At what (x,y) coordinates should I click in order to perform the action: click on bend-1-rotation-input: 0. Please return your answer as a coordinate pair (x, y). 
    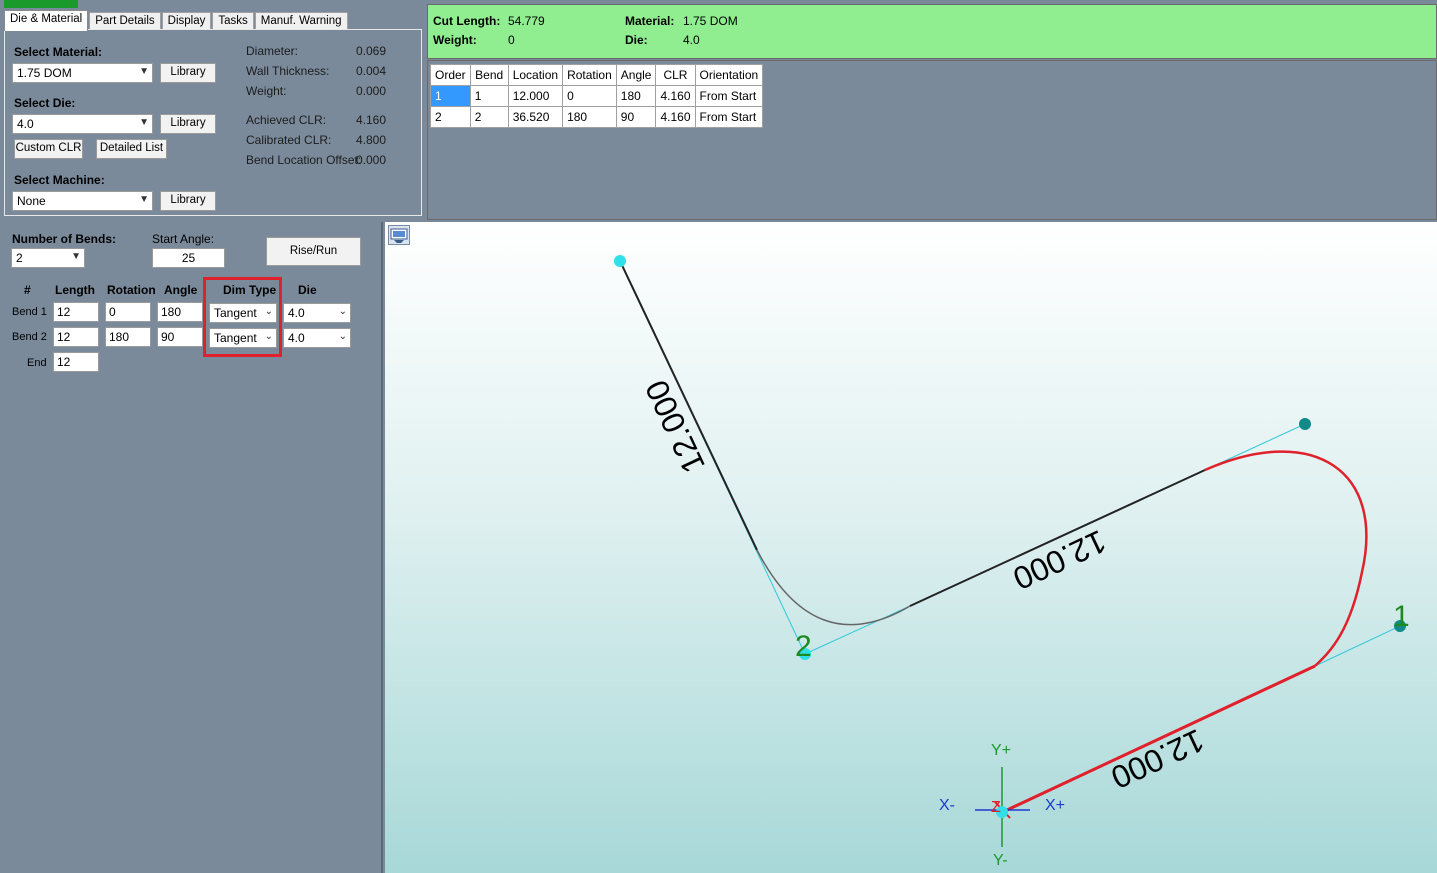
    Looking at the image, I should click on (128, 312).